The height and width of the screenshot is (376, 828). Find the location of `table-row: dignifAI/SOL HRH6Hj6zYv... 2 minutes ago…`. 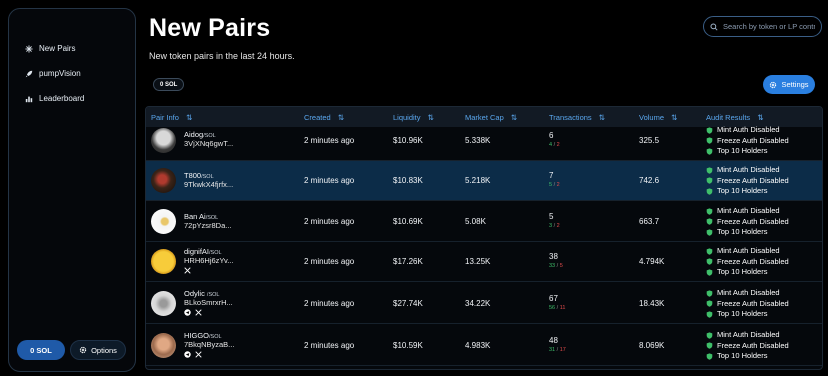

table-row: dignifAI/SOL HRH6Hj6zYv... 2 minutes ago… is located at coordinates (484, 262).